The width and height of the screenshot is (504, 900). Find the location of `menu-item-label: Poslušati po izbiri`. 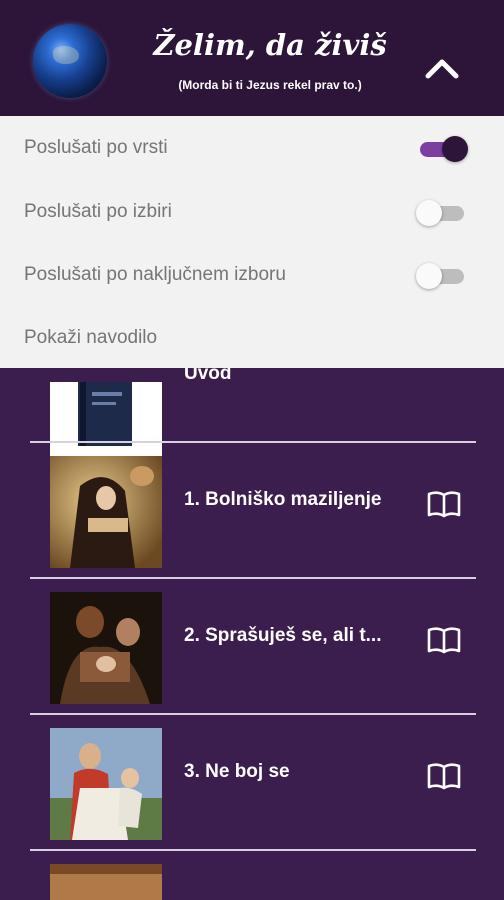

menu-item-label: Poslušati po izbiri is located at coordinates (98, 211).